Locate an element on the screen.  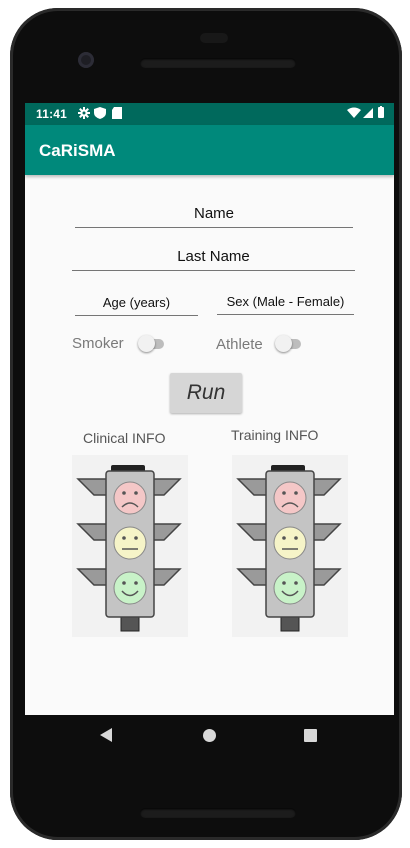
training-traffic-light is located at coordinates (290, 546).